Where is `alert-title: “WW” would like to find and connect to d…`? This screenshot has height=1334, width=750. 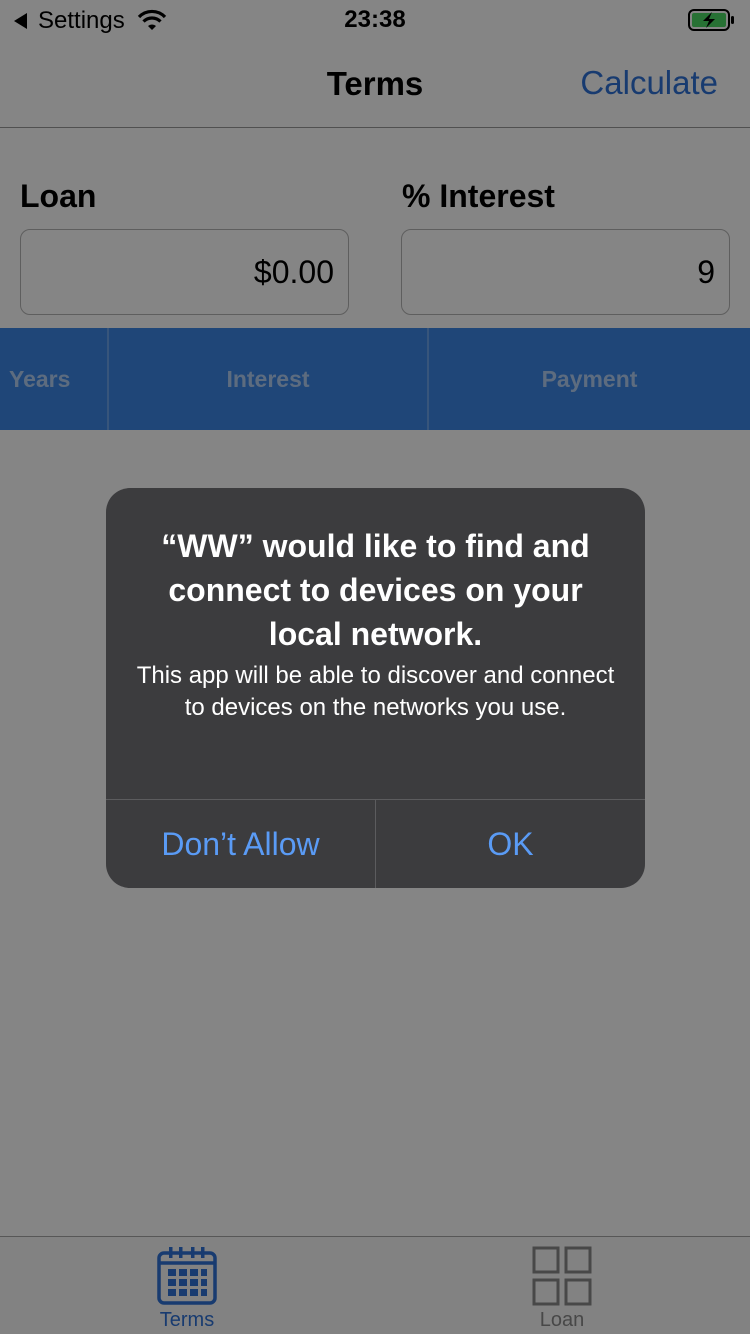
alert-title: “WW” would like to find and connect to d… is located at coordinates (375, 590).